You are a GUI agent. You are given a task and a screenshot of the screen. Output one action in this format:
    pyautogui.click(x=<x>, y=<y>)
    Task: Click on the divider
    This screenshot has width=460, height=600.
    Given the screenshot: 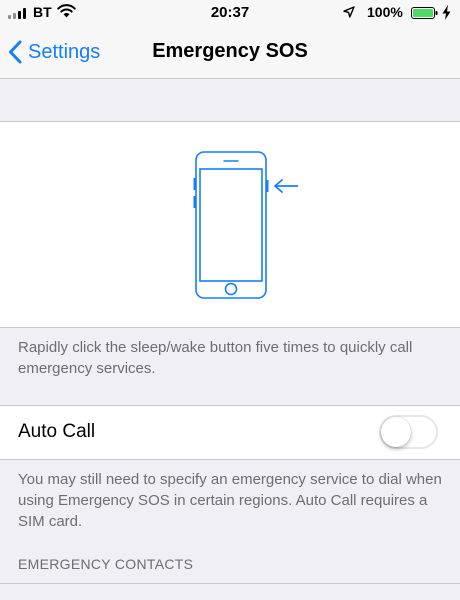 What is the action you would take?
    pyautogui.click(x=230, y=583)
    